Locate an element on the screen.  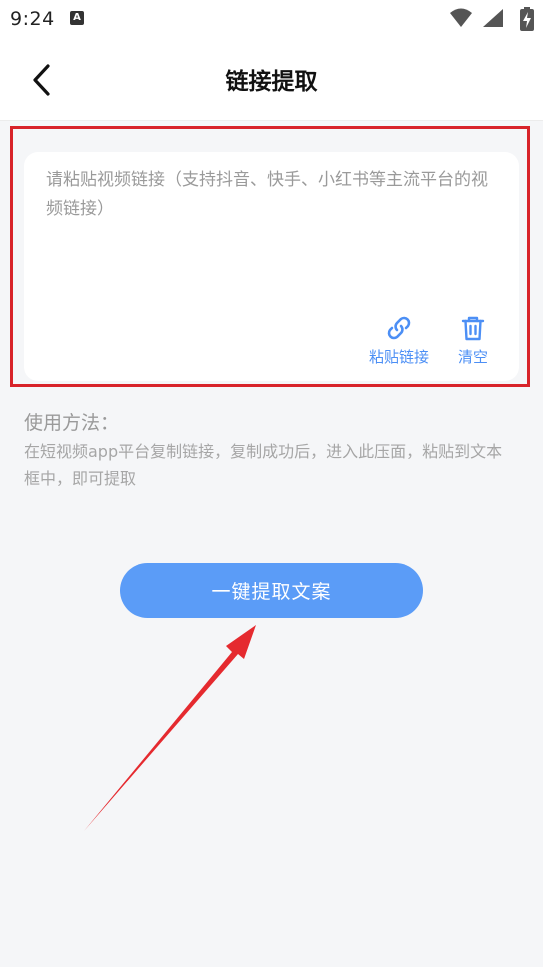
a-letter-icon: A is located at coordinates (77, 18).